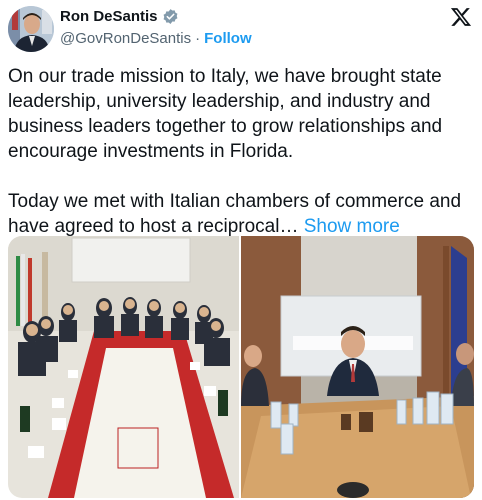  I want to click on x-logo-icon, so click(461, 17).